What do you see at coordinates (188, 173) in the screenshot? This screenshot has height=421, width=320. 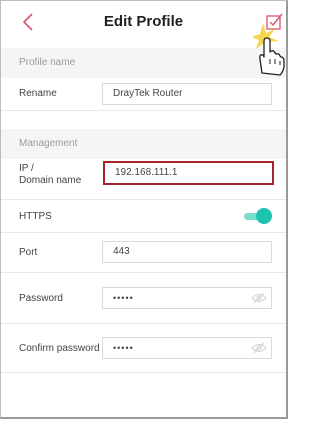 I see `ip-domain-input: 192.168.111.1` at bounding box center [188, 173].